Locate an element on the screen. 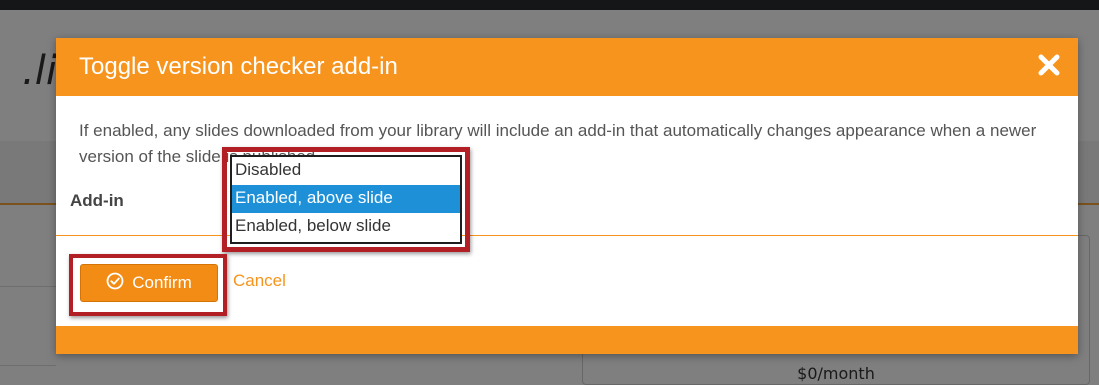 The width and height of the screenshot is (1099, 385). addin-label: Add-in is located at coordinates (97, 200).